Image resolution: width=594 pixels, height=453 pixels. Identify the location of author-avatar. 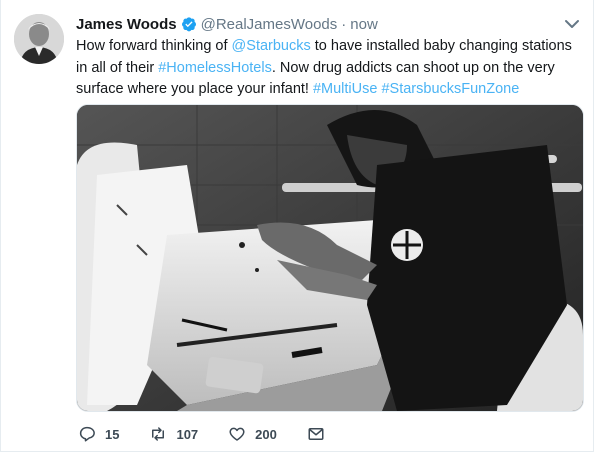
(39, 39).